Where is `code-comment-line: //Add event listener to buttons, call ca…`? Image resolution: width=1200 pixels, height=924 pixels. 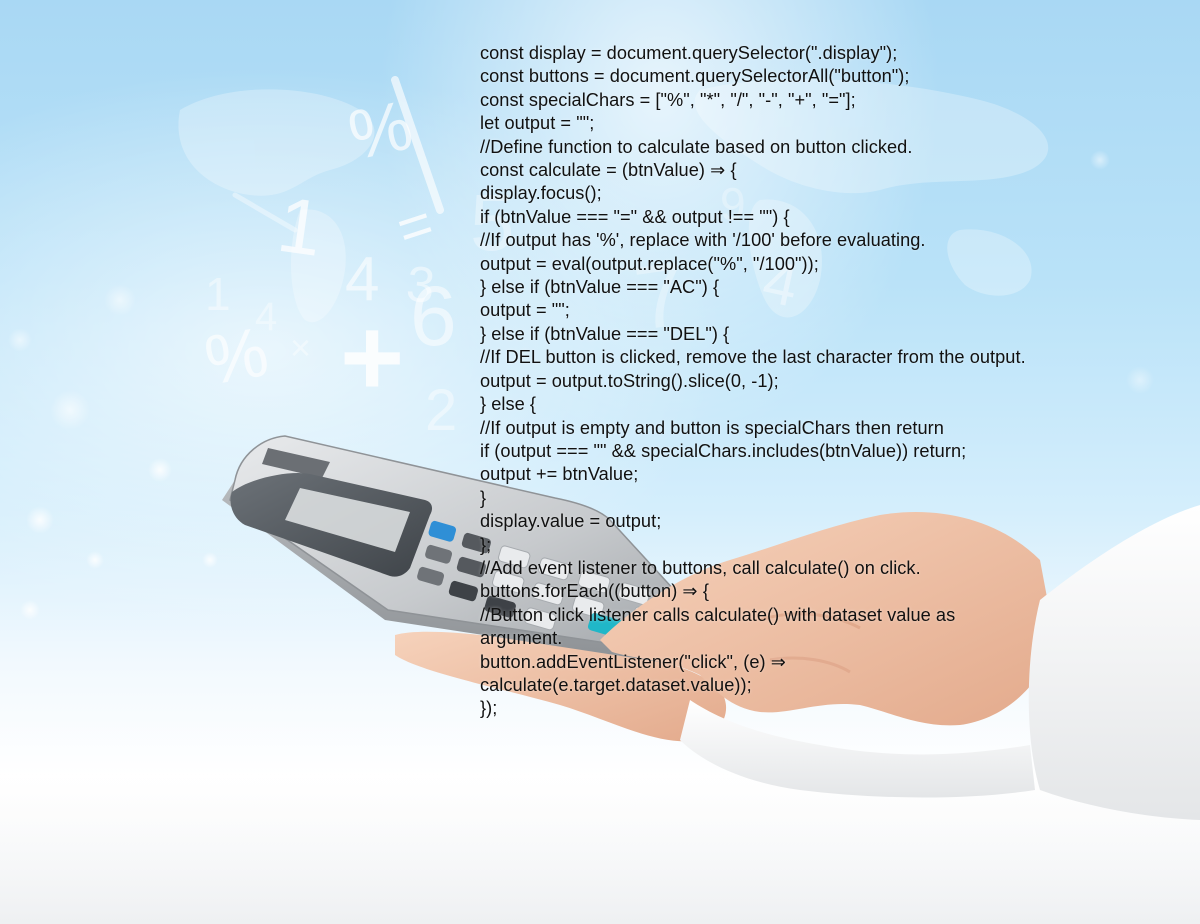 code-comment-line: //Add event listener to buttons, call ca… is located at coordinates (700, 567).